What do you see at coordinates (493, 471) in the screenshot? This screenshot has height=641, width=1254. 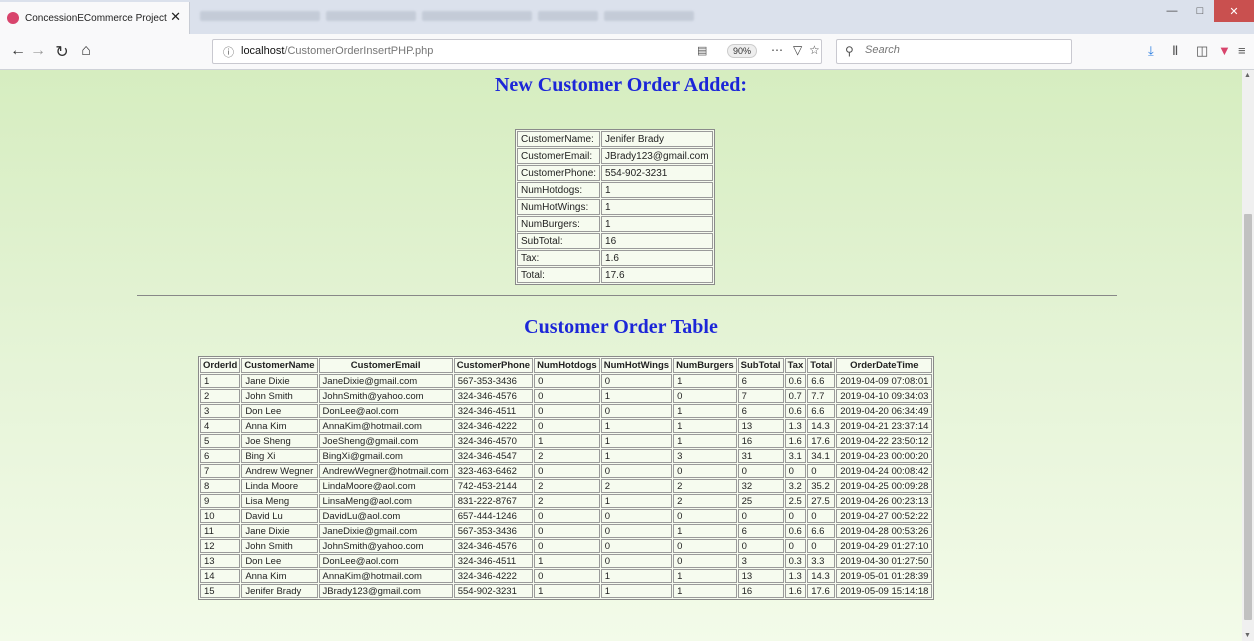 I see `table-cell: 323-463-6462` at bounding box center [493, 471].